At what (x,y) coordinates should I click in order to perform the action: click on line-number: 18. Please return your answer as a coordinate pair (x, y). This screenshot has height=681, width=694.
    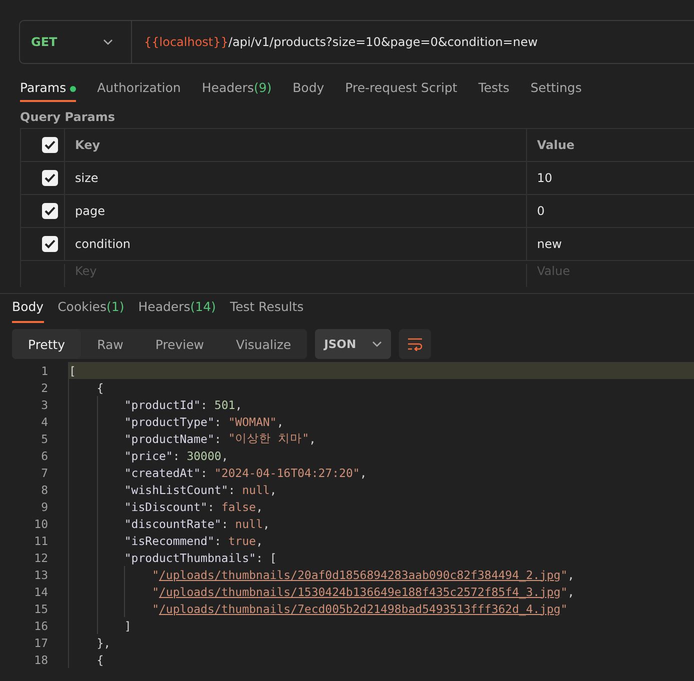
    Looking at the image, I should click on (41, 659).